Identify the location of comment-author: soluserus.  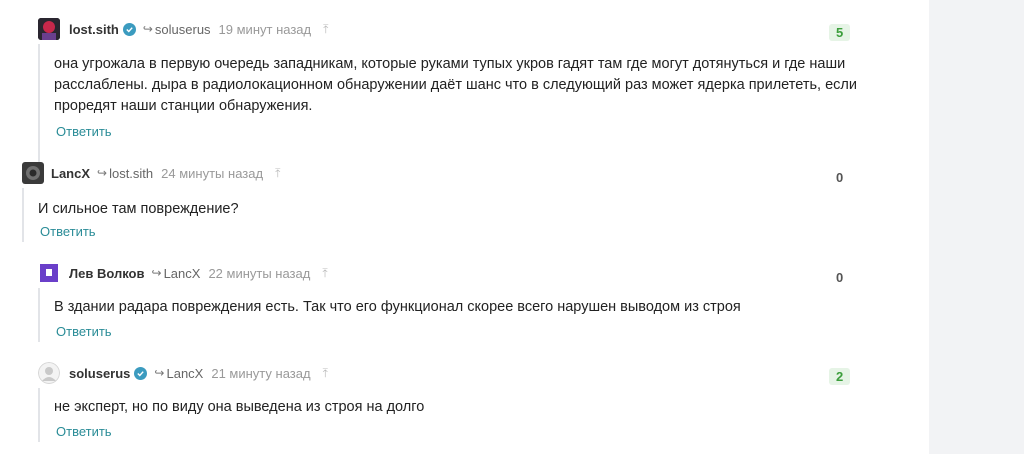
(99, 373).